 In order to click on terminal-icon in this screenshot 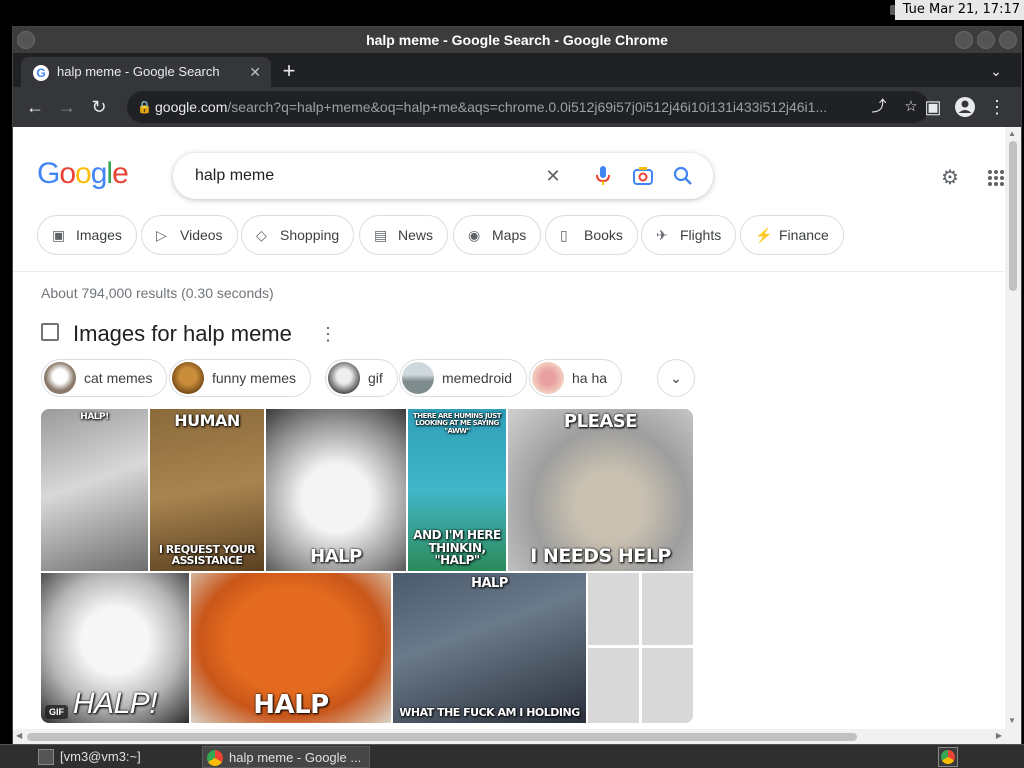, I will do `click(46, 757)`.